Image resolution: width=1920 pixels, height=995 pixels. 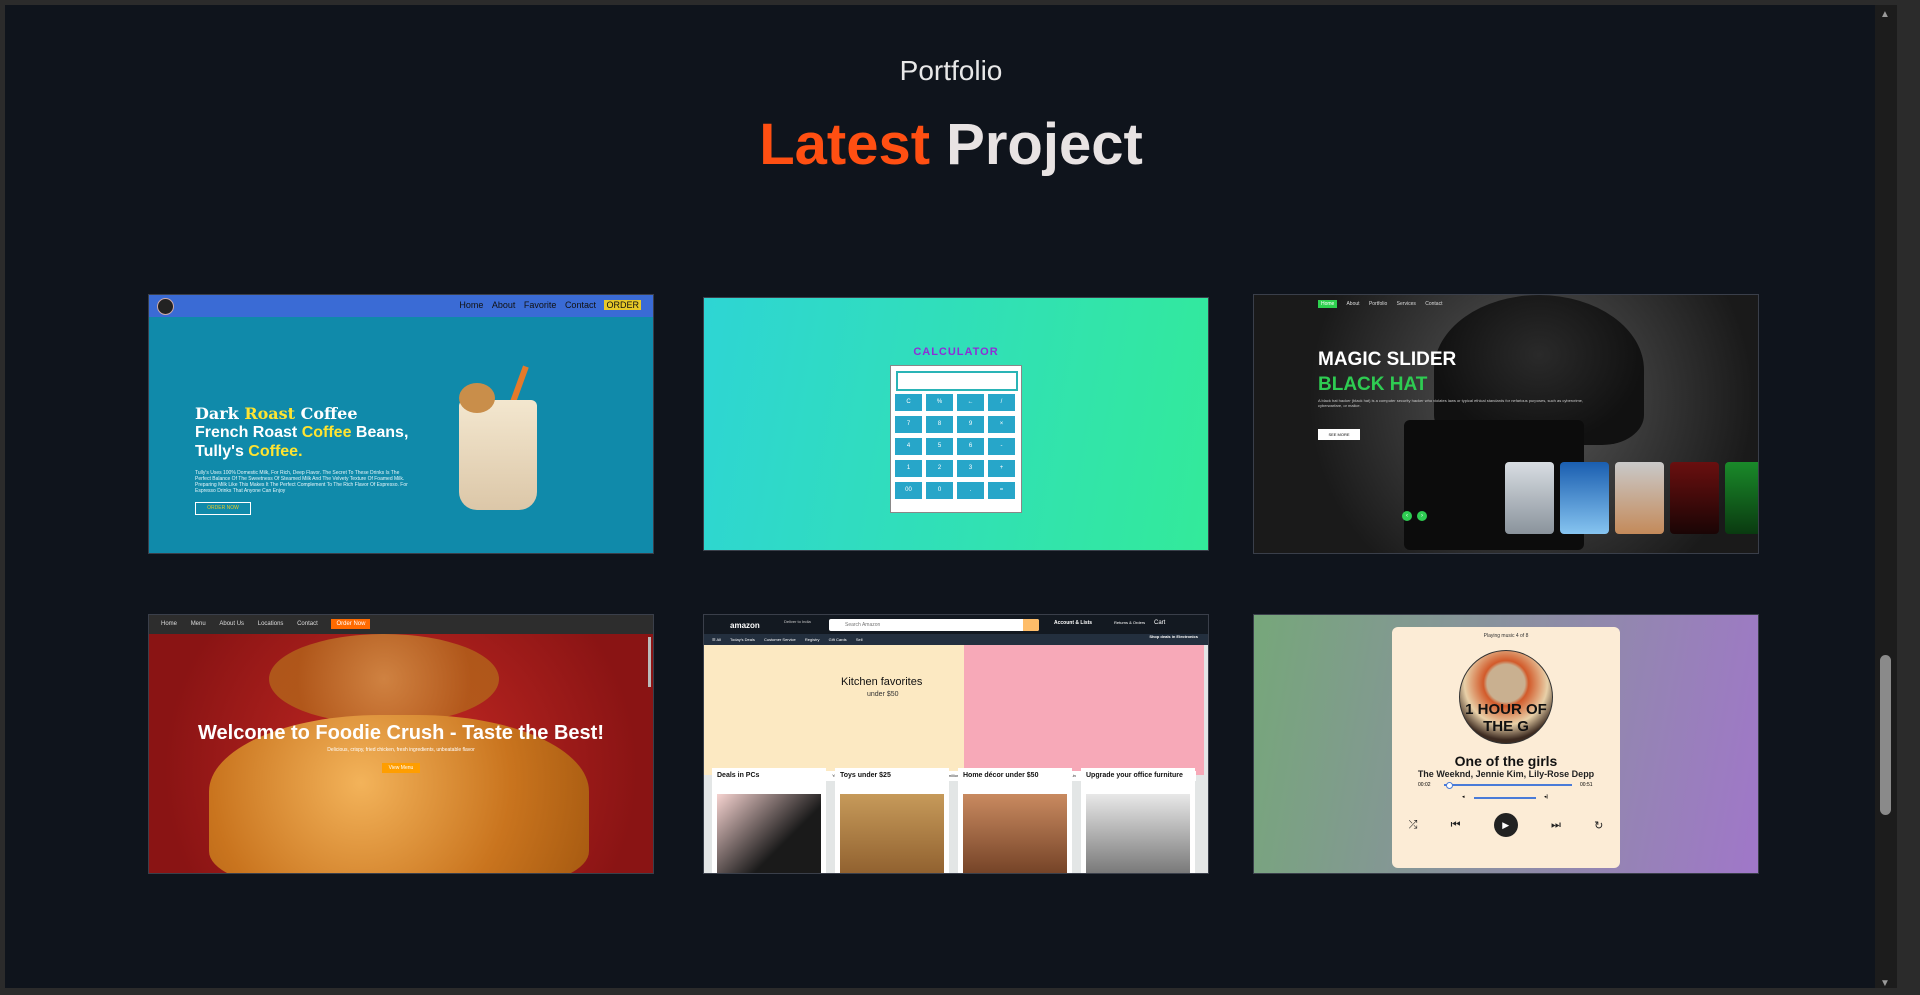 What do you see at coordinates (960, 991) in the screenshot?
I see `window-bottom-edge` at bounding box center [960, 991].